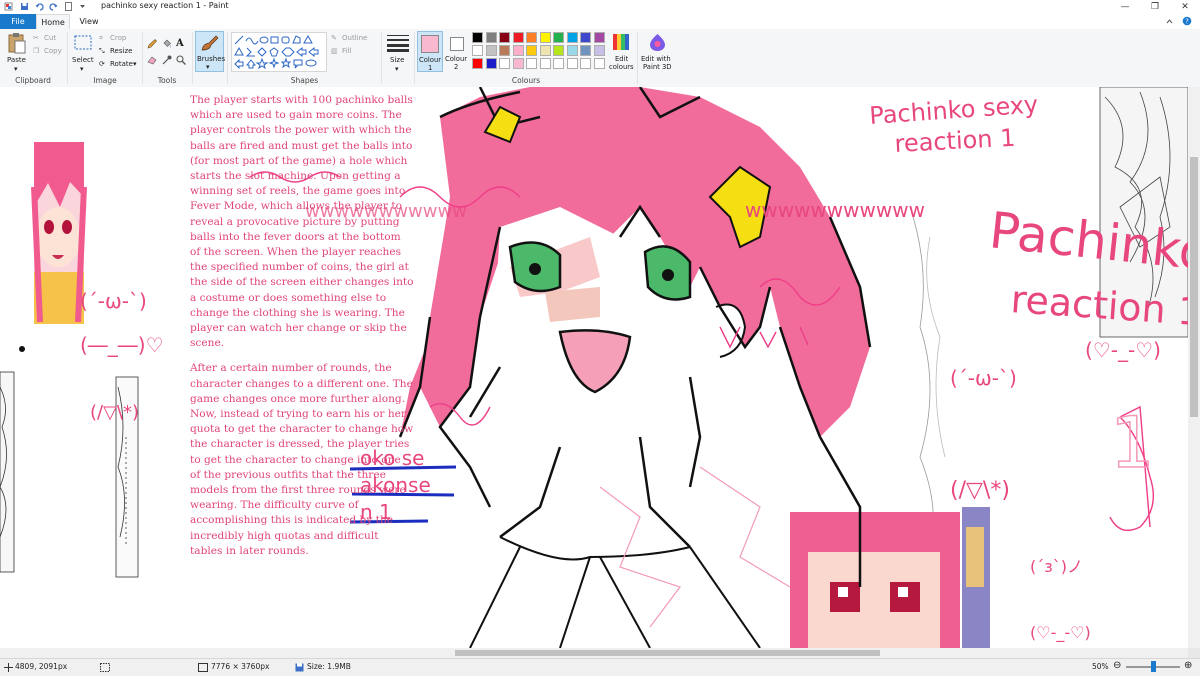 The height and width of the screenshot is (676, 1200). What do you see at coordinates (398, 52) in the screenshot?
I see `size-button: Size ▾` at bounding box center [398, 52].